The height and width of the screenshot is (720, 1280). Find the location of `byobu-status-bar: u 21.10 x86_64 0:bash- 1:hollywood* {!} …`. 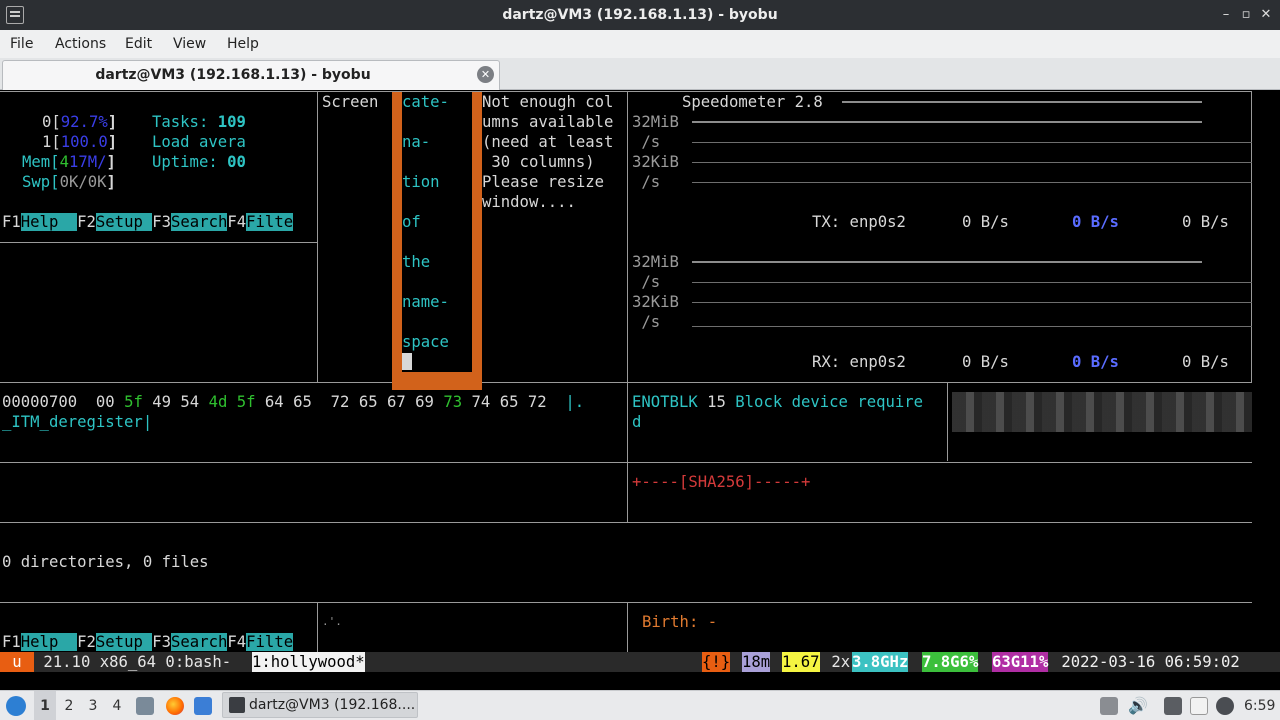

byobu-status-bar: u 21.10 x86_64 0:bash- 1:hollywood* {!} … is located at coordinates (640, 662).